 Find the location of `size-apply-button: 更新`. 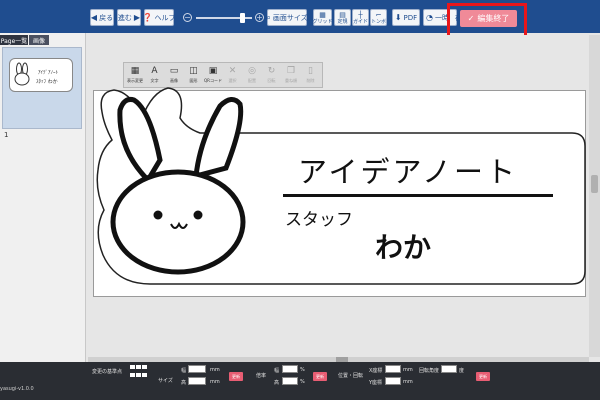

size-apply-button: 更新 is located at coordinates (236, 376).